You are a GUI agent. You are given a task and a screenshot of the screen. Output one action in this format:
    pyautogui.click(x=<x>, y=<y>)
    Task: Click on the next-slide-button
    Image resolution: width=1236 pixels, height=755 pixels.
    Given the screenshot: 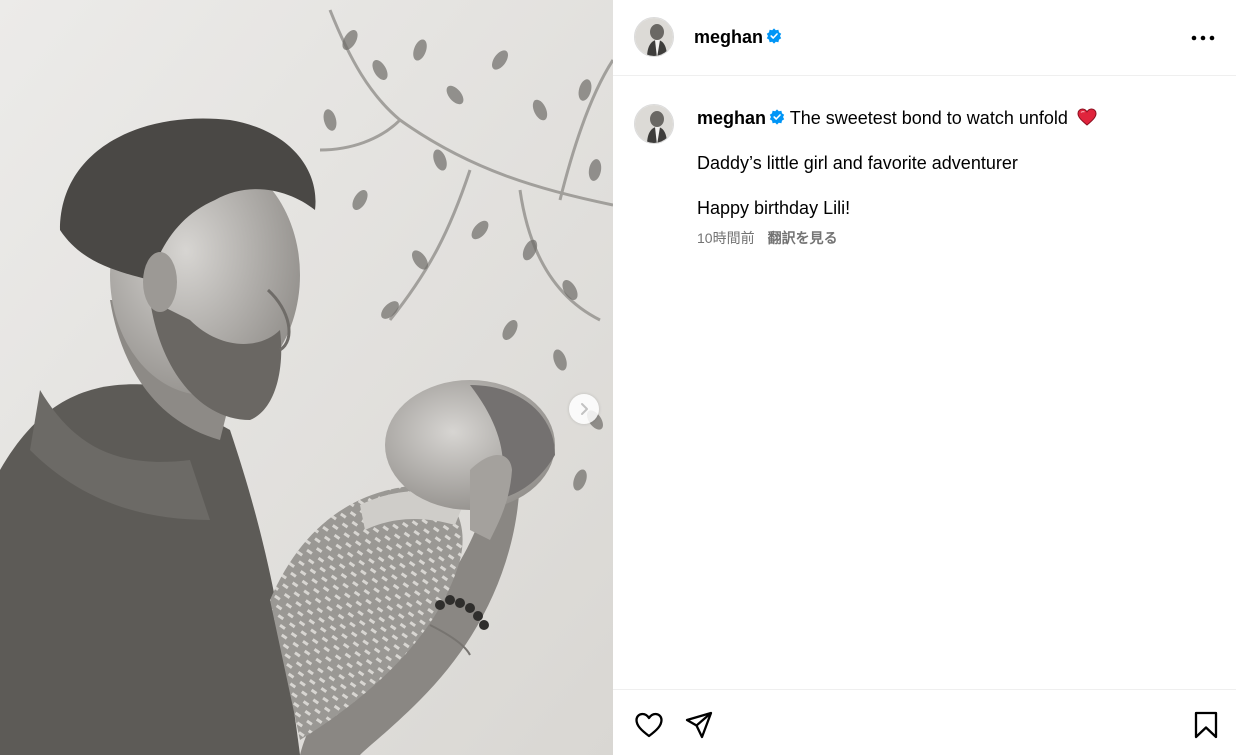 What is the action you would take?
    pyautogui.click(x=584, y=409)
    